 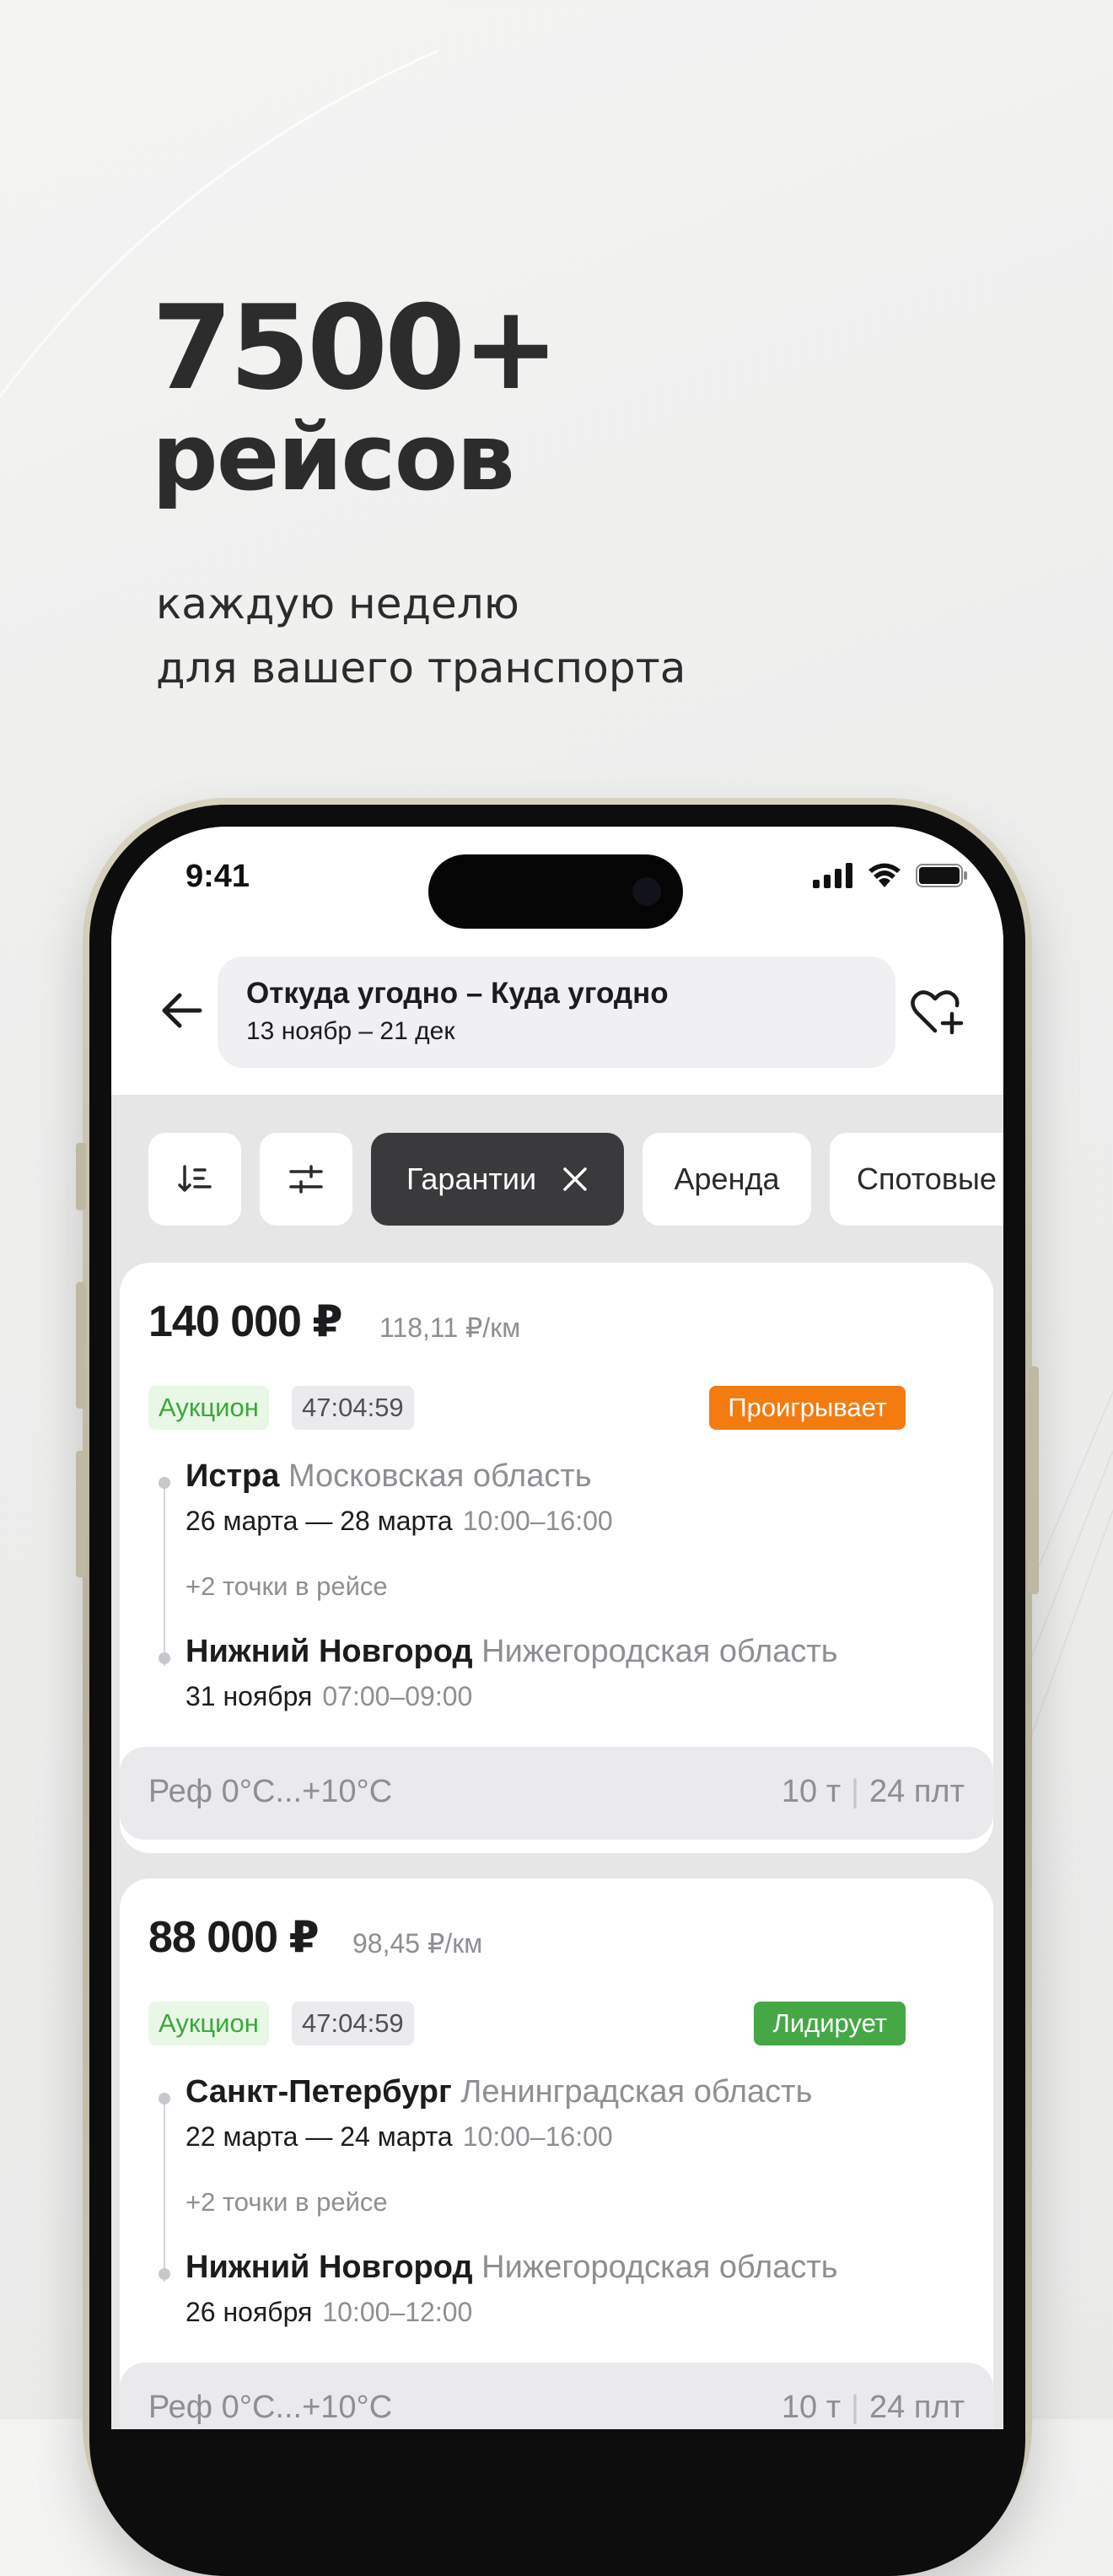 I want to click on status-badge: Проигрывает, so click(x=807, y=1408).